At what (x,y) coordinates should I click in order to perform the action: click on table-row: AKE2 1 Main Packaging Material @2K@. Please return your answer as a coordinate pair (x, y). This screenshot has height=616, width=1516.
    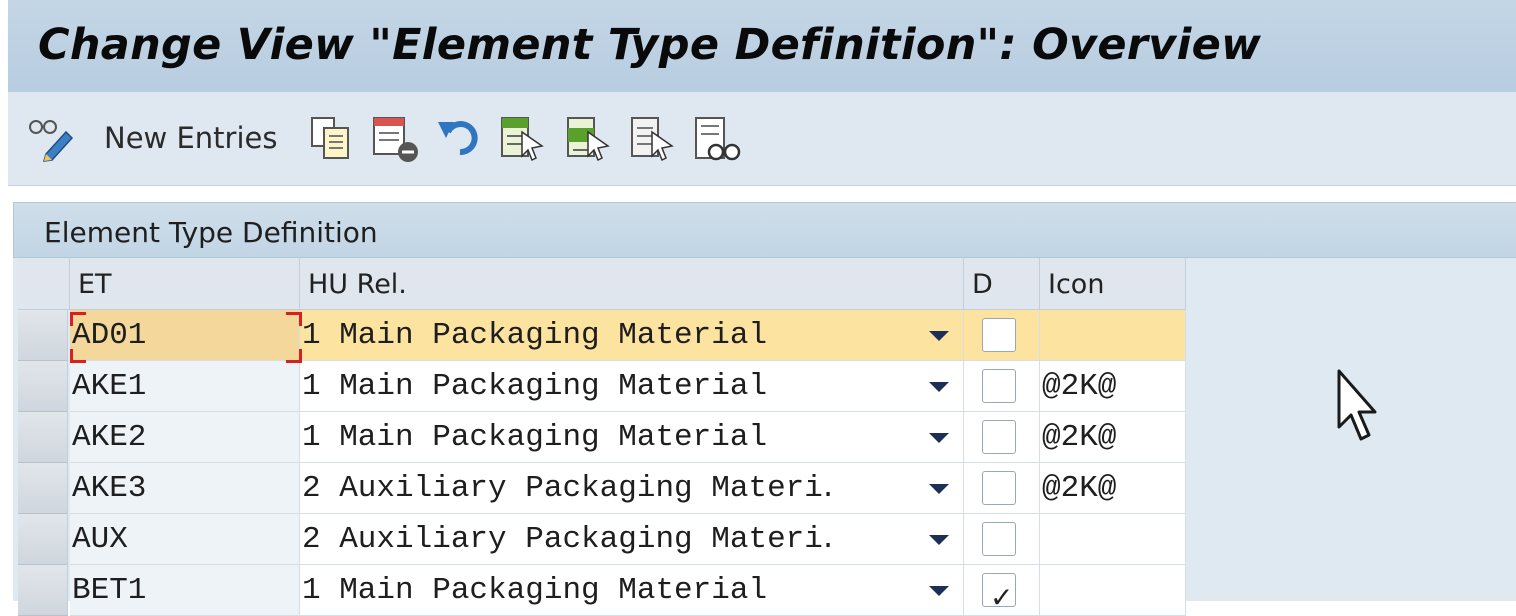
    Looking at the image, I should click on (602, 437).